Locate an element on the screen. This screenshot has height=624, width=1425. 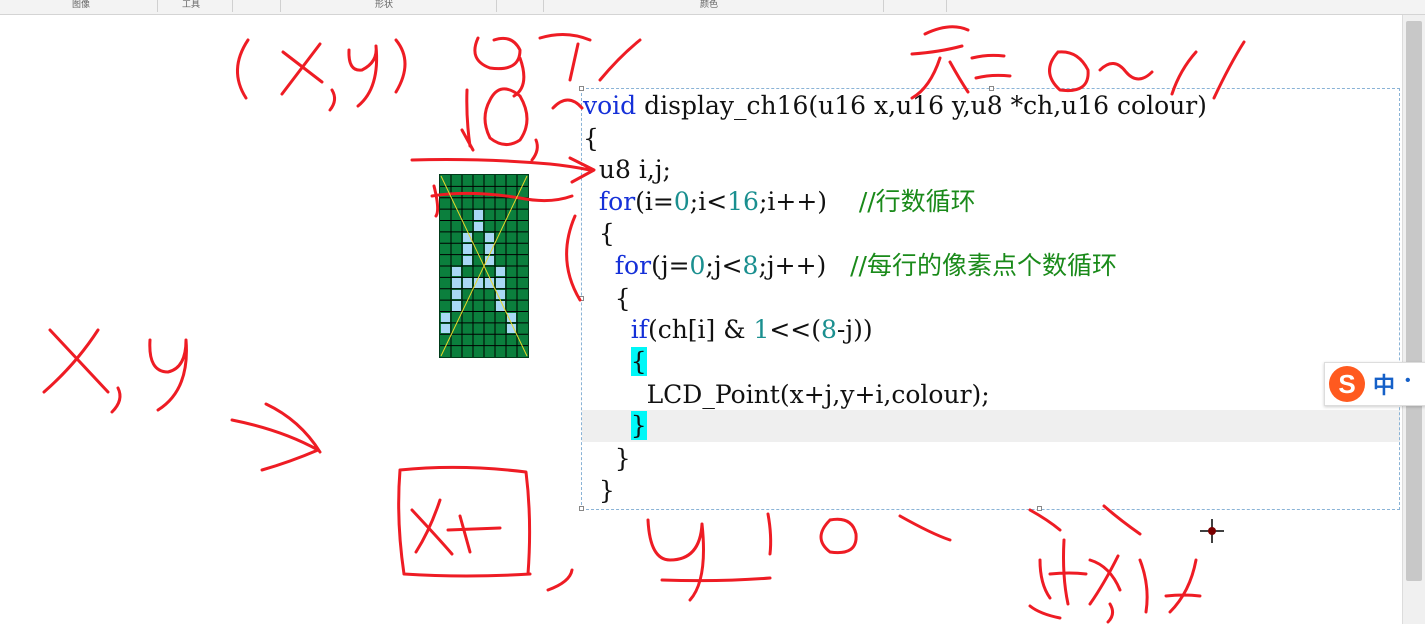
code-token: ;i++) is located at coordinates (808, 201).